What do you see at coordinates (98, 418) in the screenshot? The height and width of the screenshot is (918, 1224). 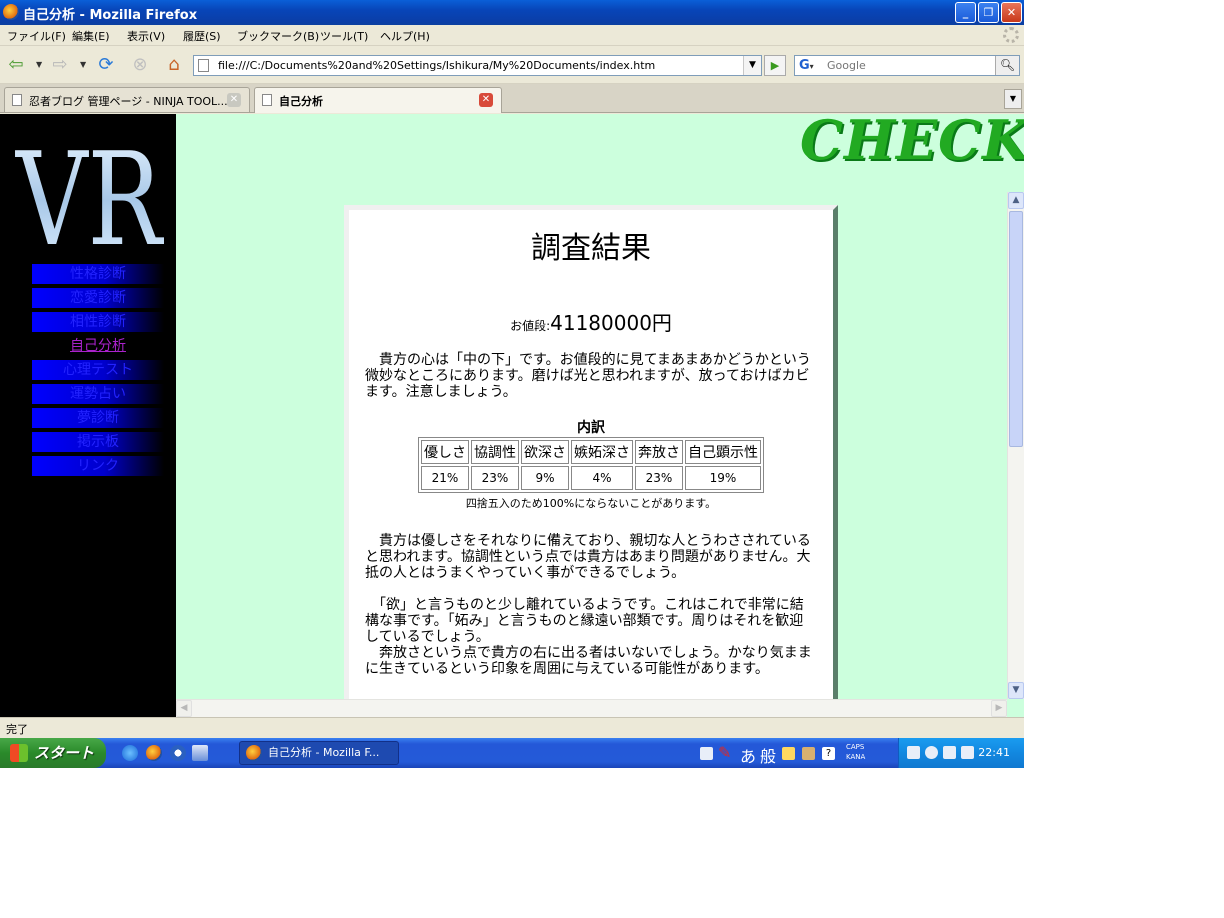 I see `nav-dream: 夢診断` at bounding box center [98, 418].